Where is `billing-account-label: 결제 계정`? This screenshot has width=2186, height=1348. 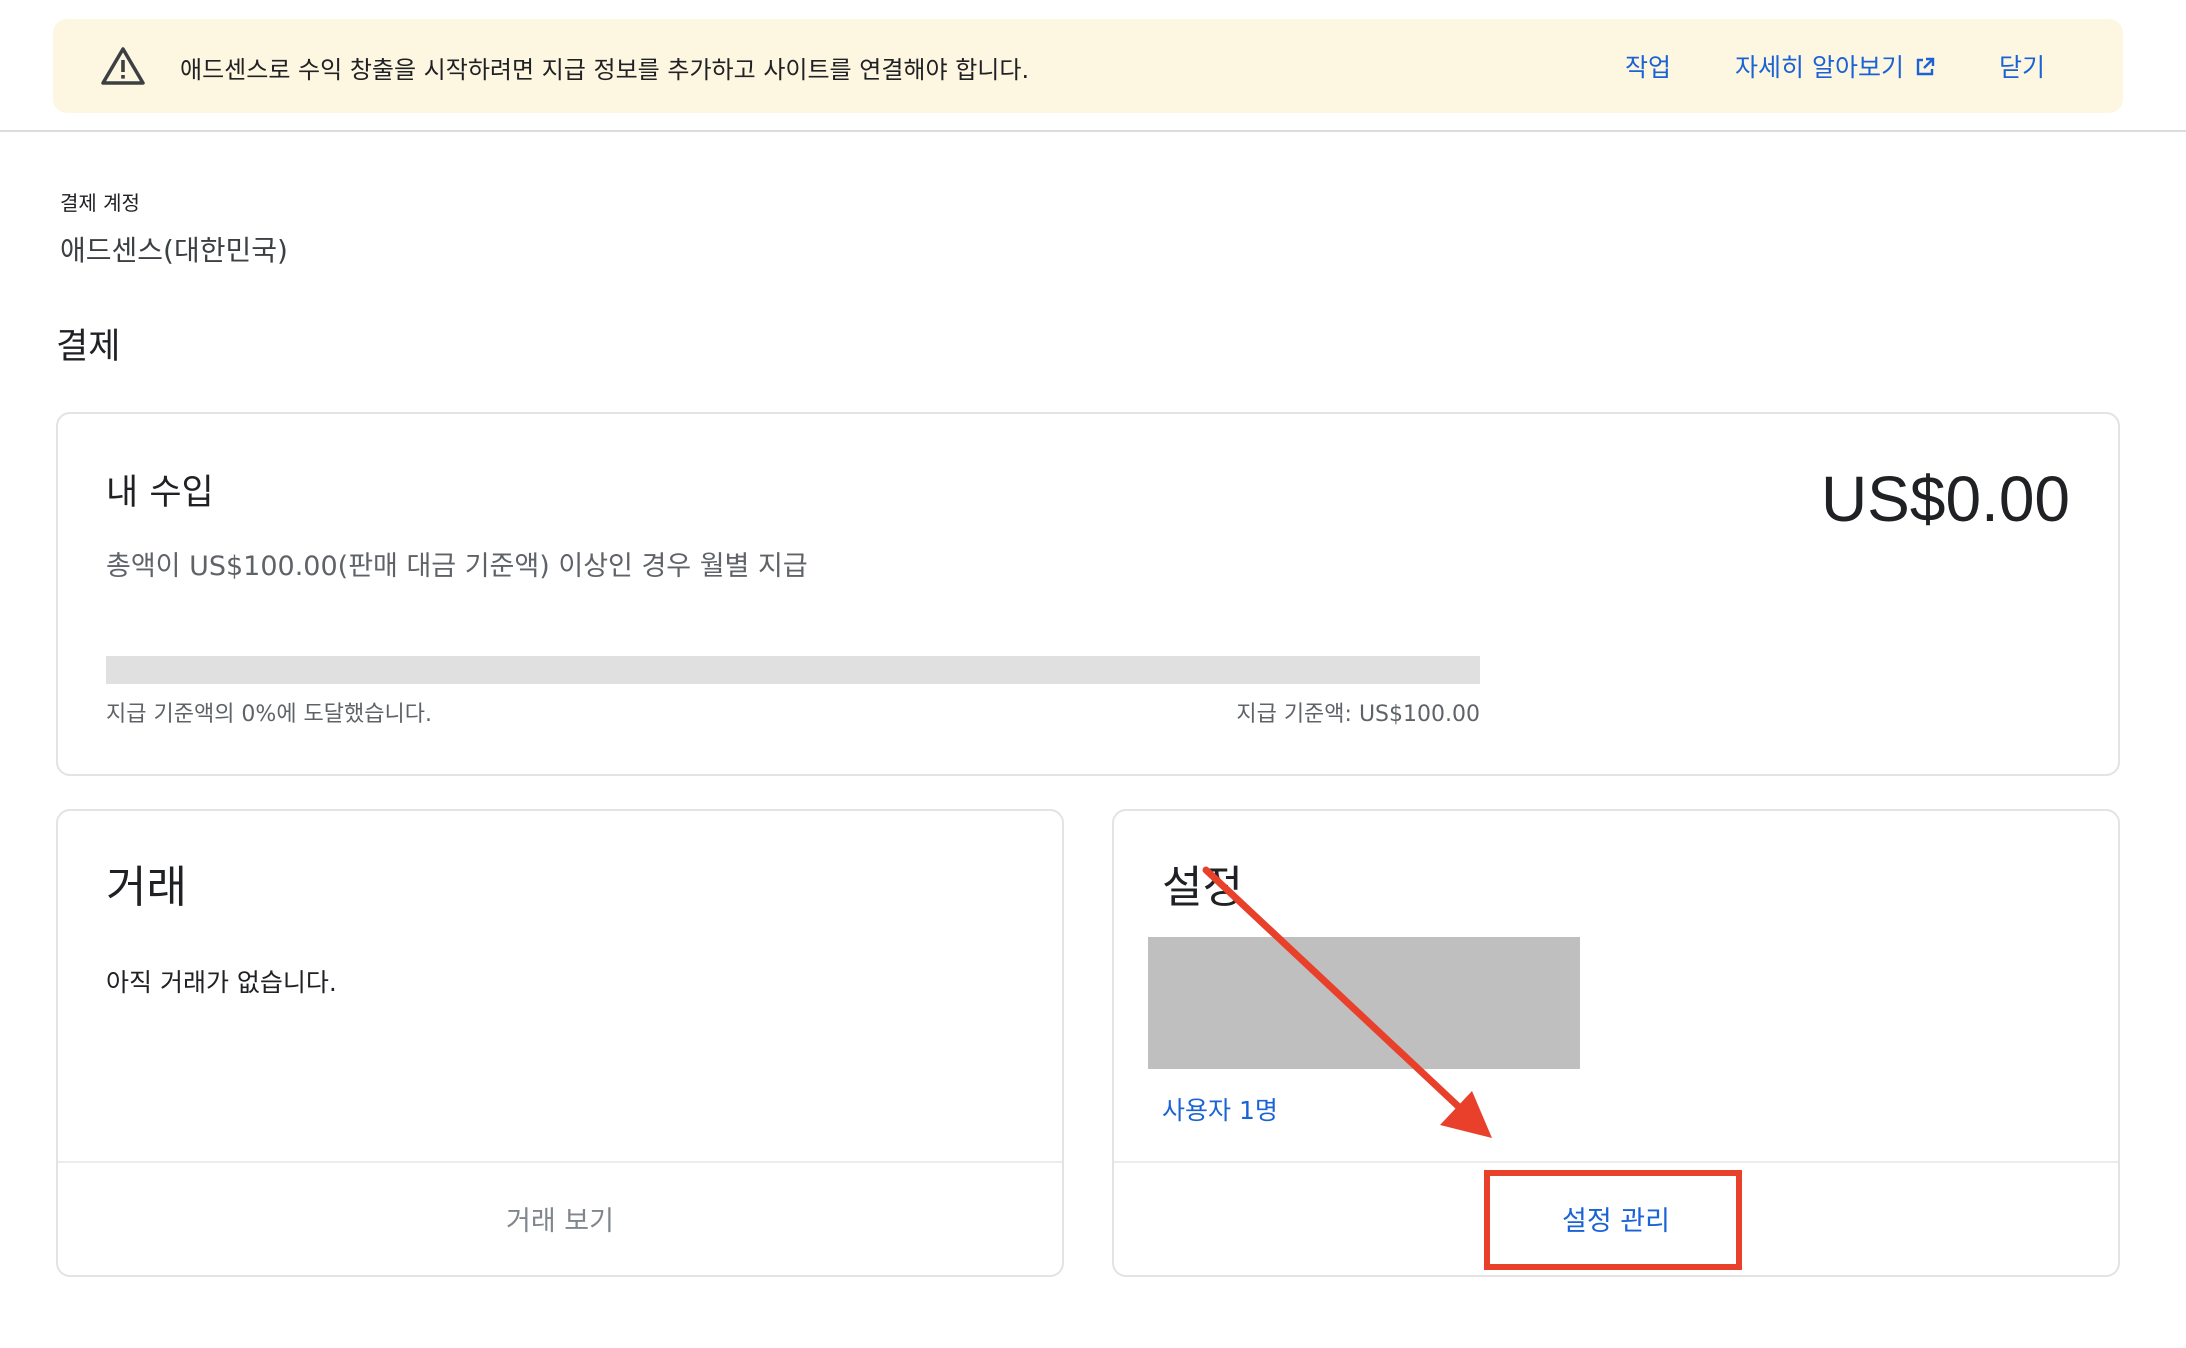 billing-account-label: 결제 계정 is located at coordinates (100, 203).